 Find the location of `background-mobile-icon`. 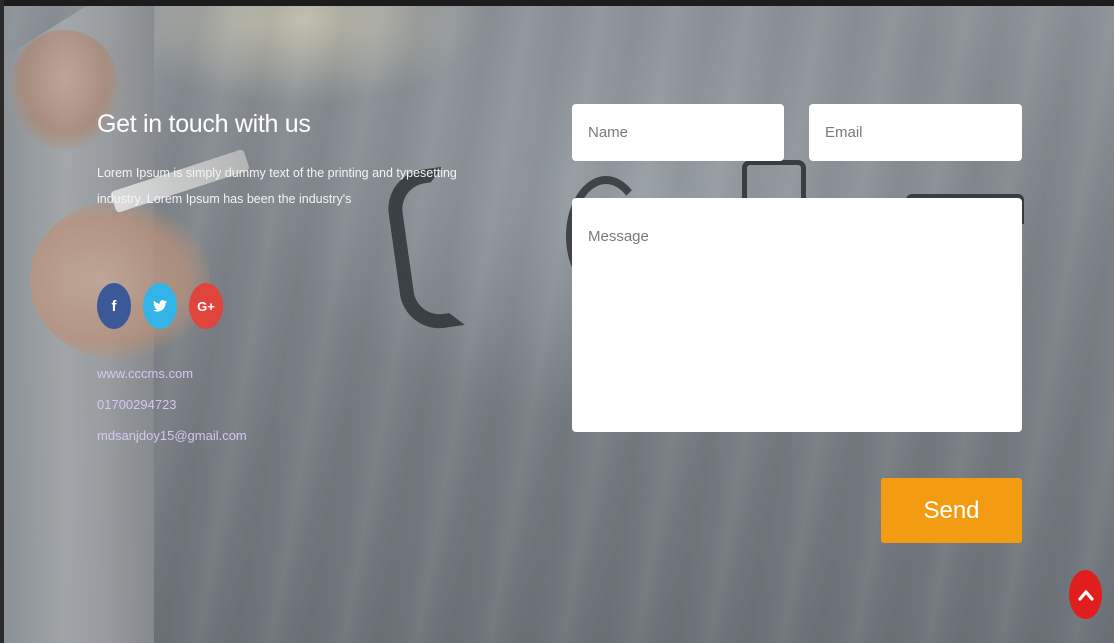

background-mobile-icon is located at coordinates (774, 180).